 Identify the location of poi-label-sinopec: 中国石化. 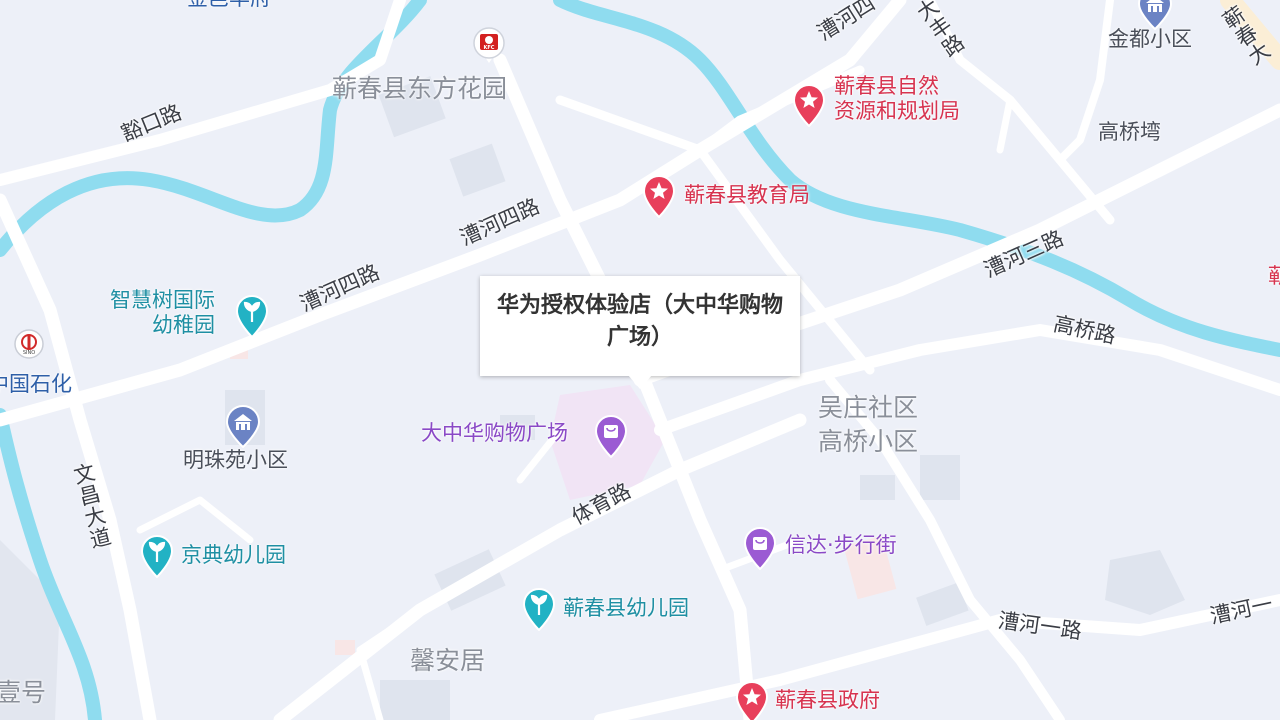
(36, 384).